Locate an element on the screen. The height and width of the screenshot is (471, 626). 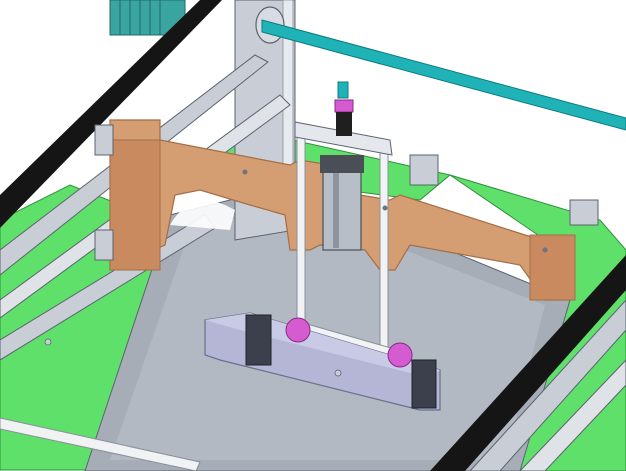
magenta-ring-left is located at coordinates (298, 330).